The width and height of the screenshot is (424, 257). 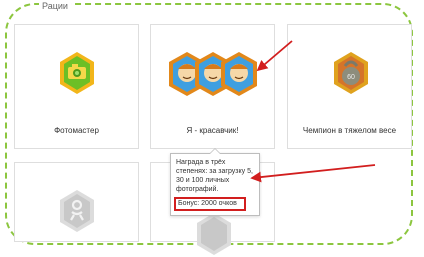 I want to click on section-title: Рации, so click(x=55, y=6).